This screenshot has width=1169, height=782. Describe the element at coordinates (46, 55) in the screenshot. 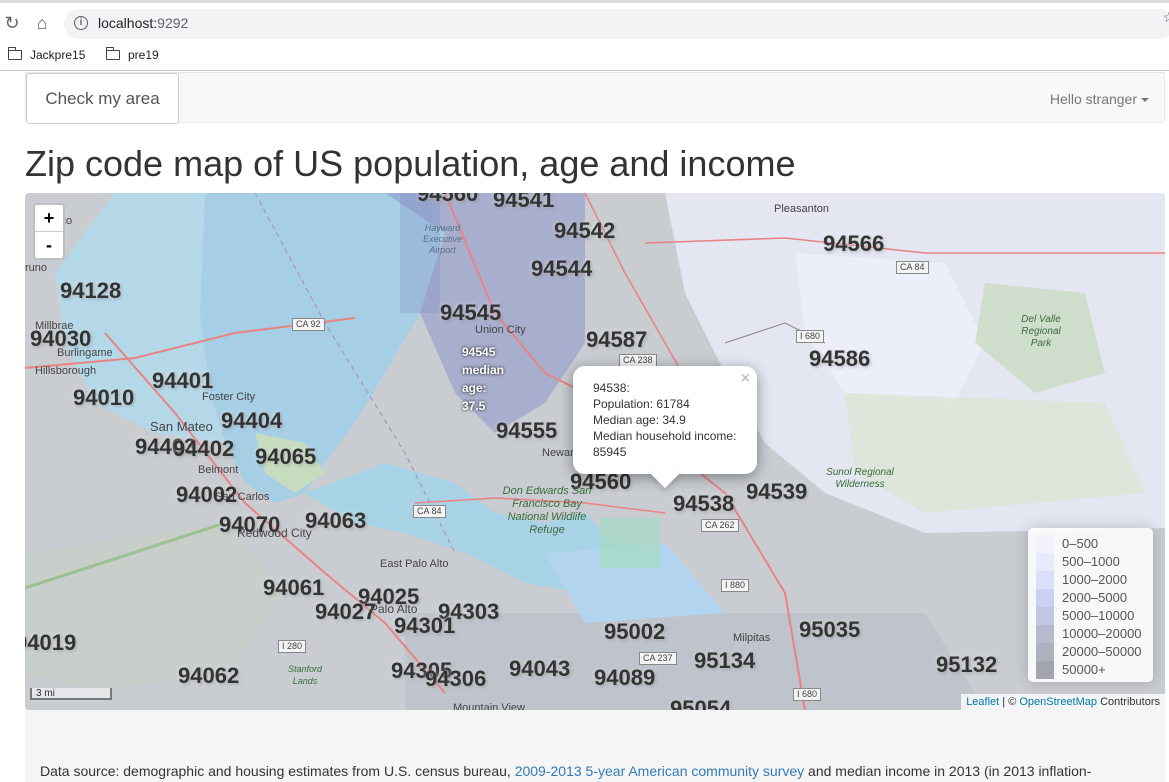

I see `bookmark-folder-jackpre15: Jackpre15` at that location.